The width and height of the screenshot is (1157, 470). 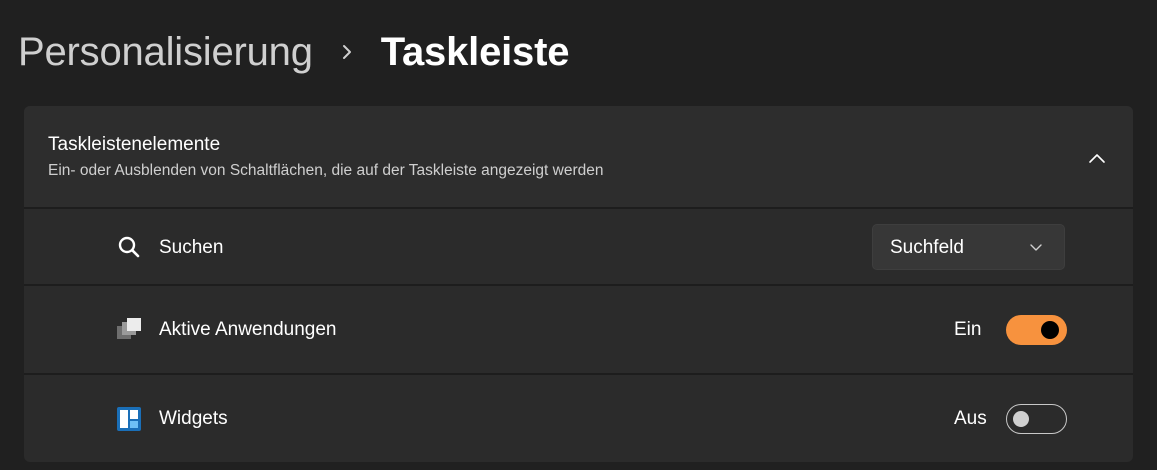 What do you see at coordinates (165, 52) in the screenshot?
I see `breadcrumb-personalisierung: Personalisierung` at bounding box center [165, 52].